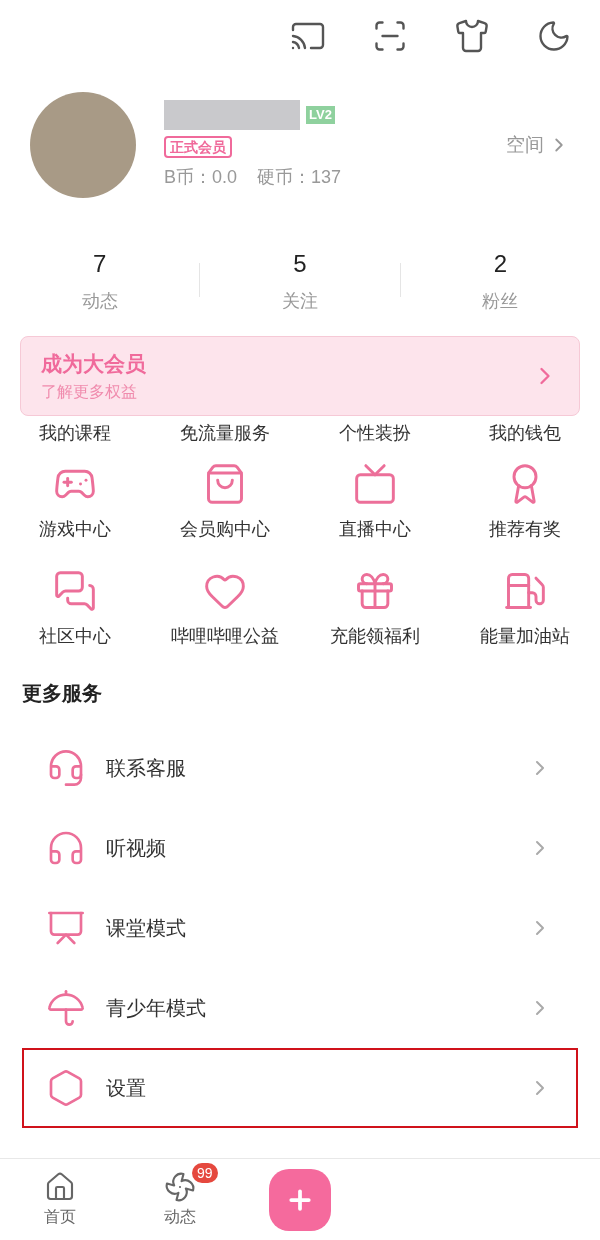 Image resolution: width=600 pixels, height=1240 pixels. Describe the element at coordinates (375, 484) in the screenshot. I see `tv-icon` at that location.